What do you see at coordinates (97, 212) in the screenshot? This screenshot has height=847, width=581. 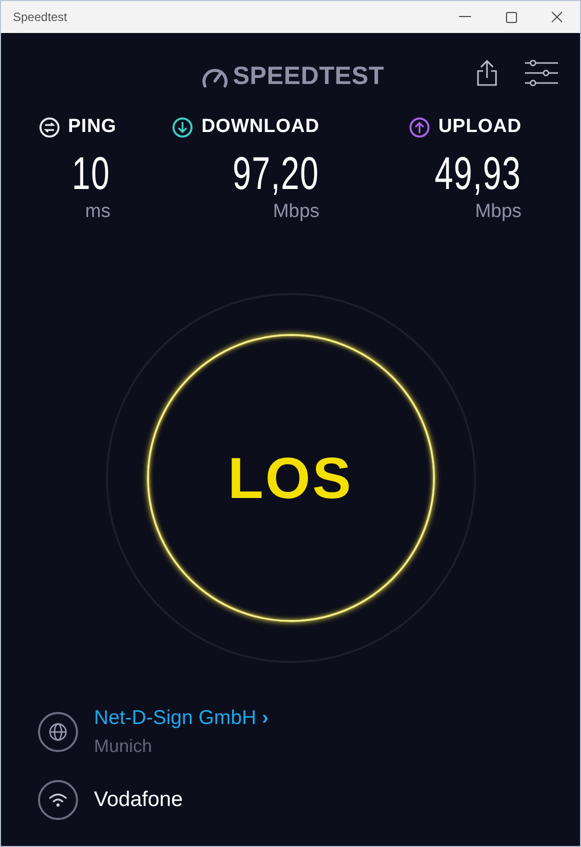 I see `metric-unit: ms` at bounding box center [97, 212].